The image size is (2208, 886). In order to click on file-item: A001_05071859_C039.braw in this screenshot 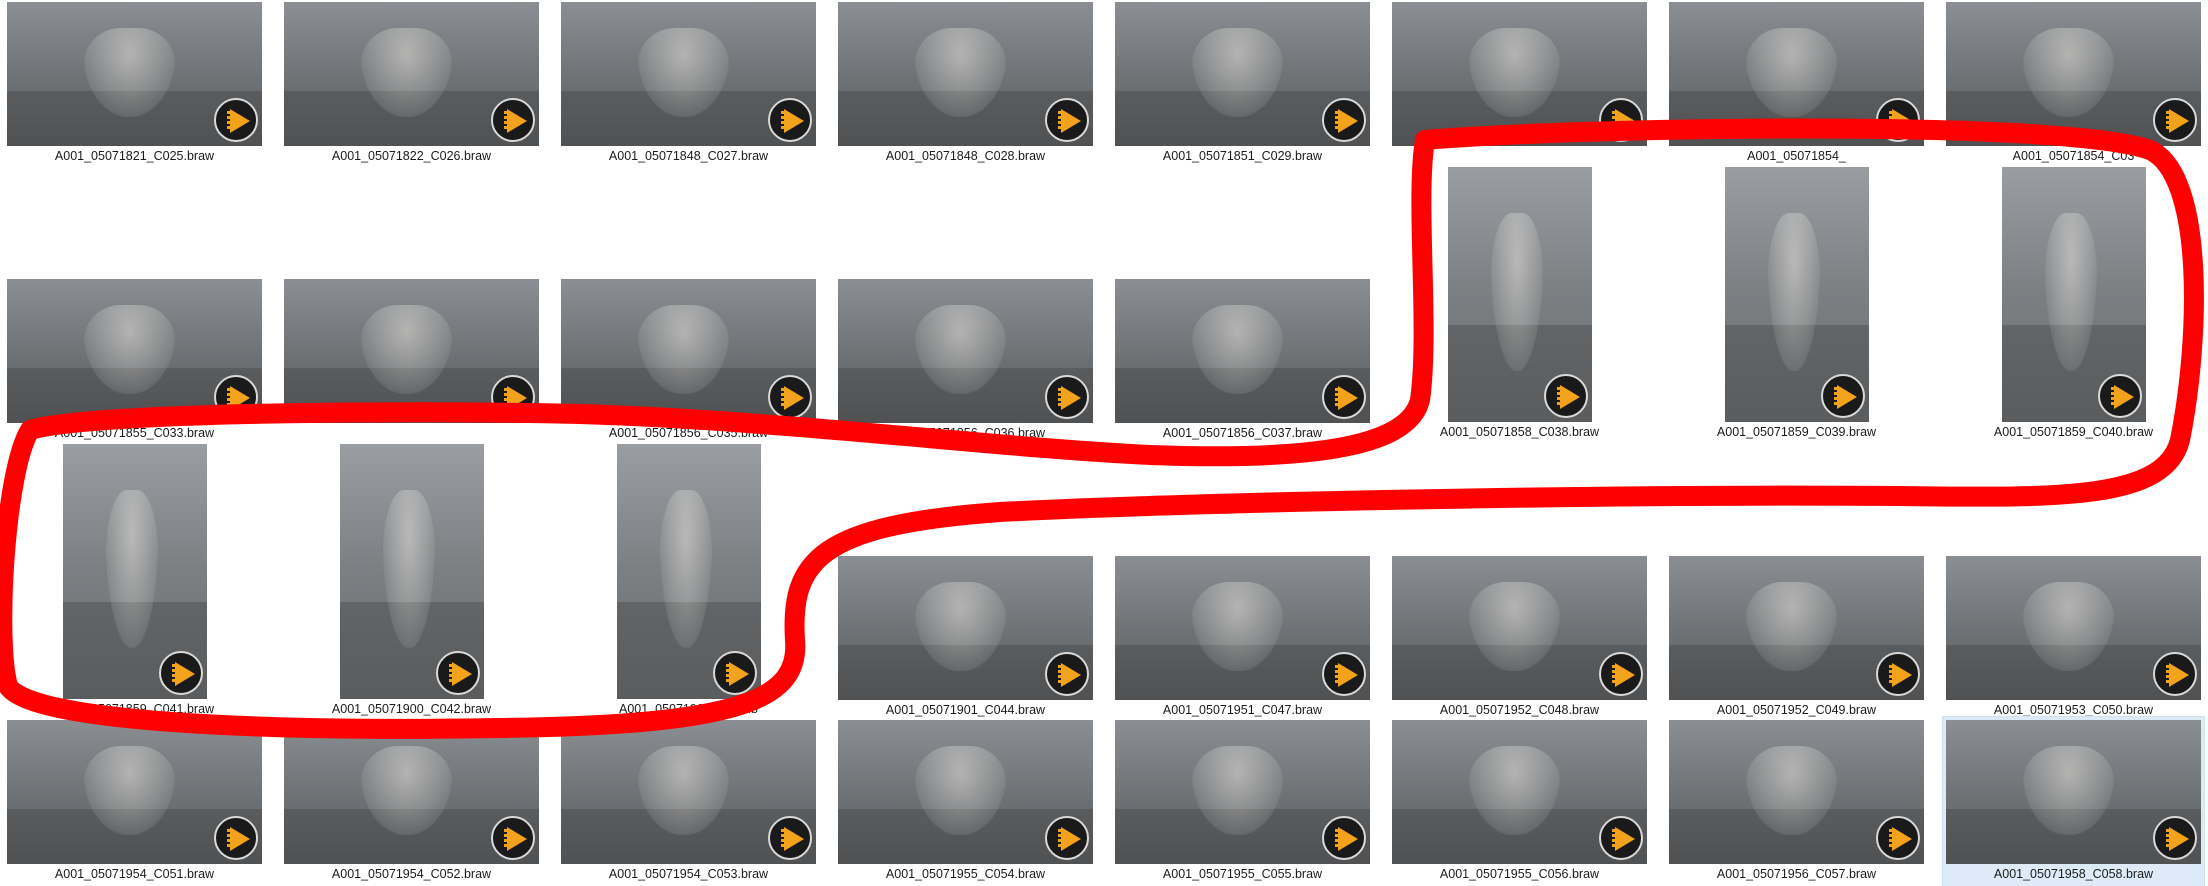, I will do `click(1796, 304)`.